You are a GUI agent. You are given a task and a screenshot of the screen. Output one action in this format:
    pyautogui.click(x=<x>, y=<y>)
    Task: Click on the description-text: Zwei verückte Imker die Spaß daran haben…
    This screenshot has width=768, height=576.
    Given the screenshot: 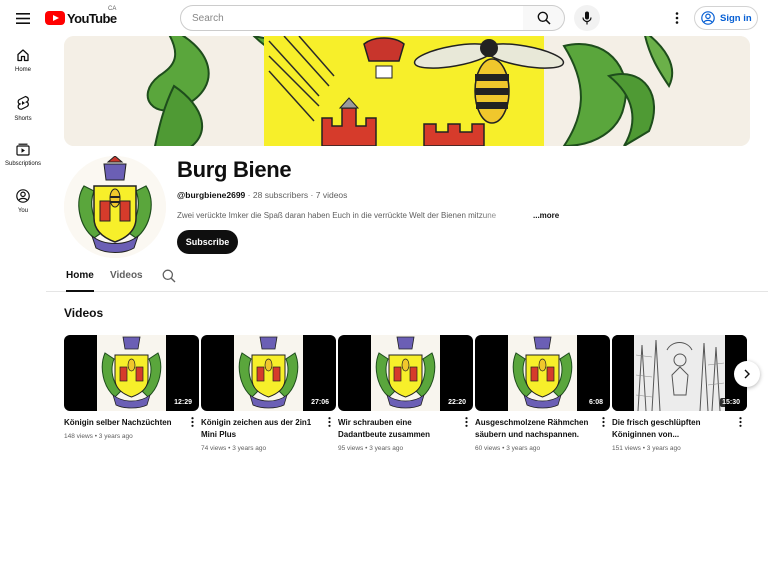 What is the action you would take?
    pyautogui.click(x=337, y=215)
    